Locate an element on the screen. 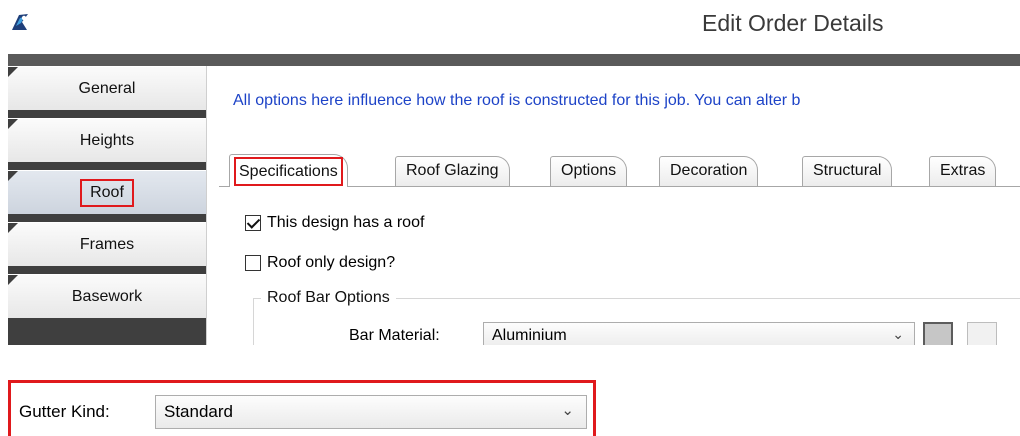 The height and width of the screenshot is (436, 1020). tab-label: Specifications is located at coordinates (288, 171).